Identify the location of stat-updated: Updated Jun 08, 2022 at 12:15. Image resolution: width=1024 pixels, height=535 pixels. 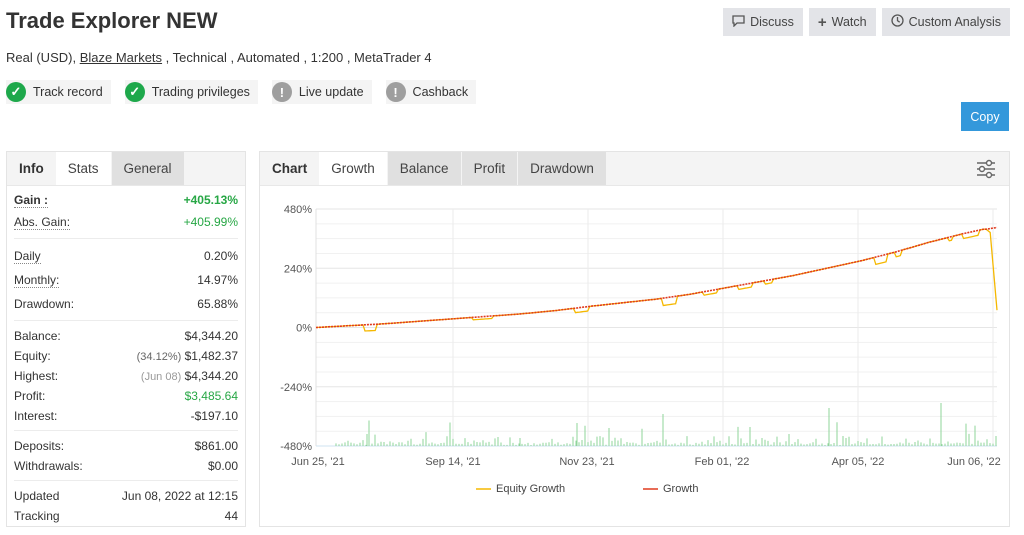
(126, 496).